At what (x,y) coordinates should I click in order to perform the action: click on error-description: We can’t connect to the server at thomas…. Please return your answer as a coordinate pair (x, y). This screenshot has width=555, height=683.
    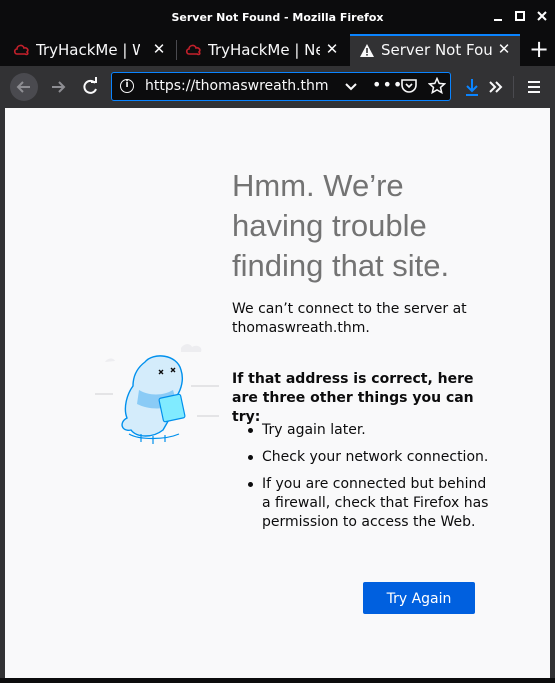
    Looking at the image, I should click on (349, 318).